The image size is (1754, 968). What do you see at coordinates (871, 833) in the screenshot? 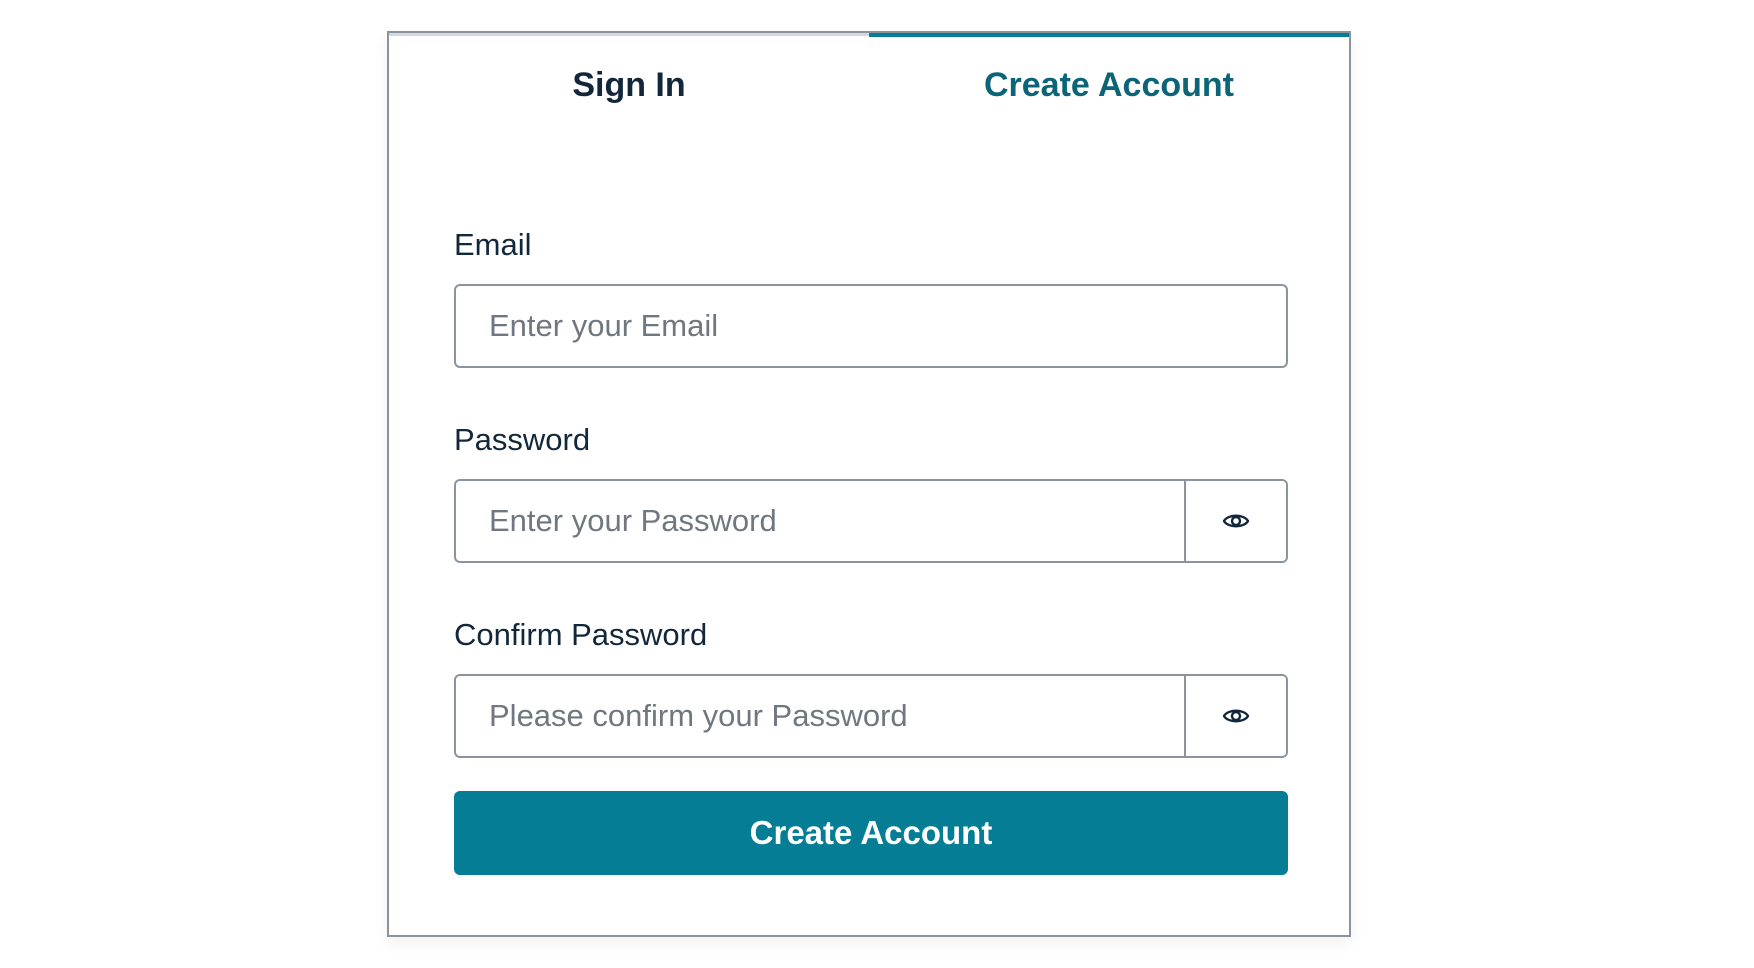
I see `create-account-button: Create Account` at bounding box center [871, 833].